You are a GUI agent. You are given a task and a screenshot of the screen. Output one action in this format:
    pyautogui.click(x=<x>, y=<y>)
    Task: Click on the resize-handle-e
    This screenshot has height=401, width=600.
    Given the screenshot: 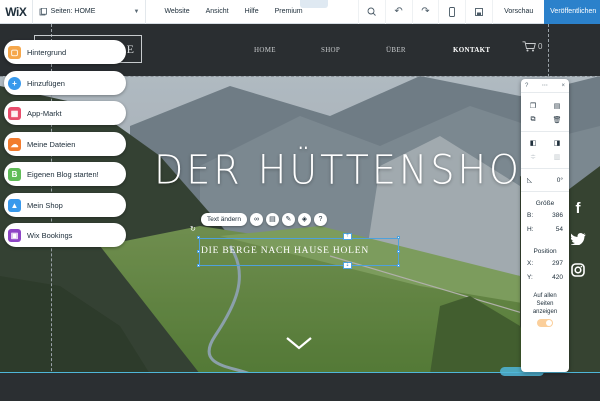 What is the action you would take?
    pyautogui.click(x=398, y=251)
    